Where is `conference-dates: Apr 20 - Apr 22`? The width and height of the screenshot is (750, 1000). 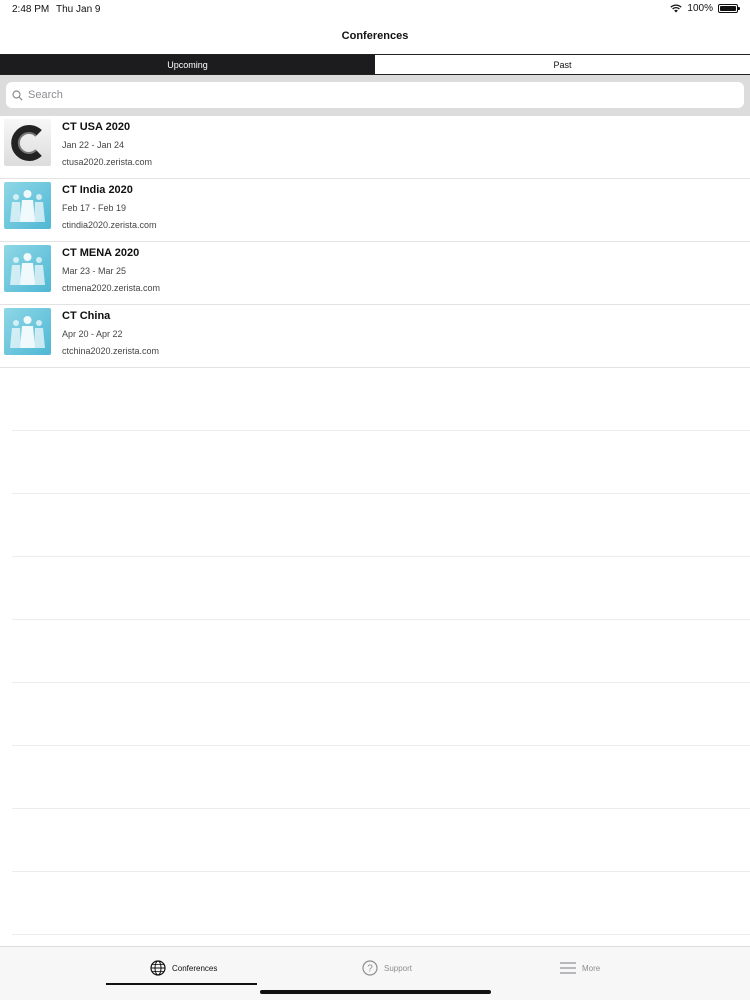
conference-dates: Apr 20 - Apr 22 is located at coordinates (92, 334).